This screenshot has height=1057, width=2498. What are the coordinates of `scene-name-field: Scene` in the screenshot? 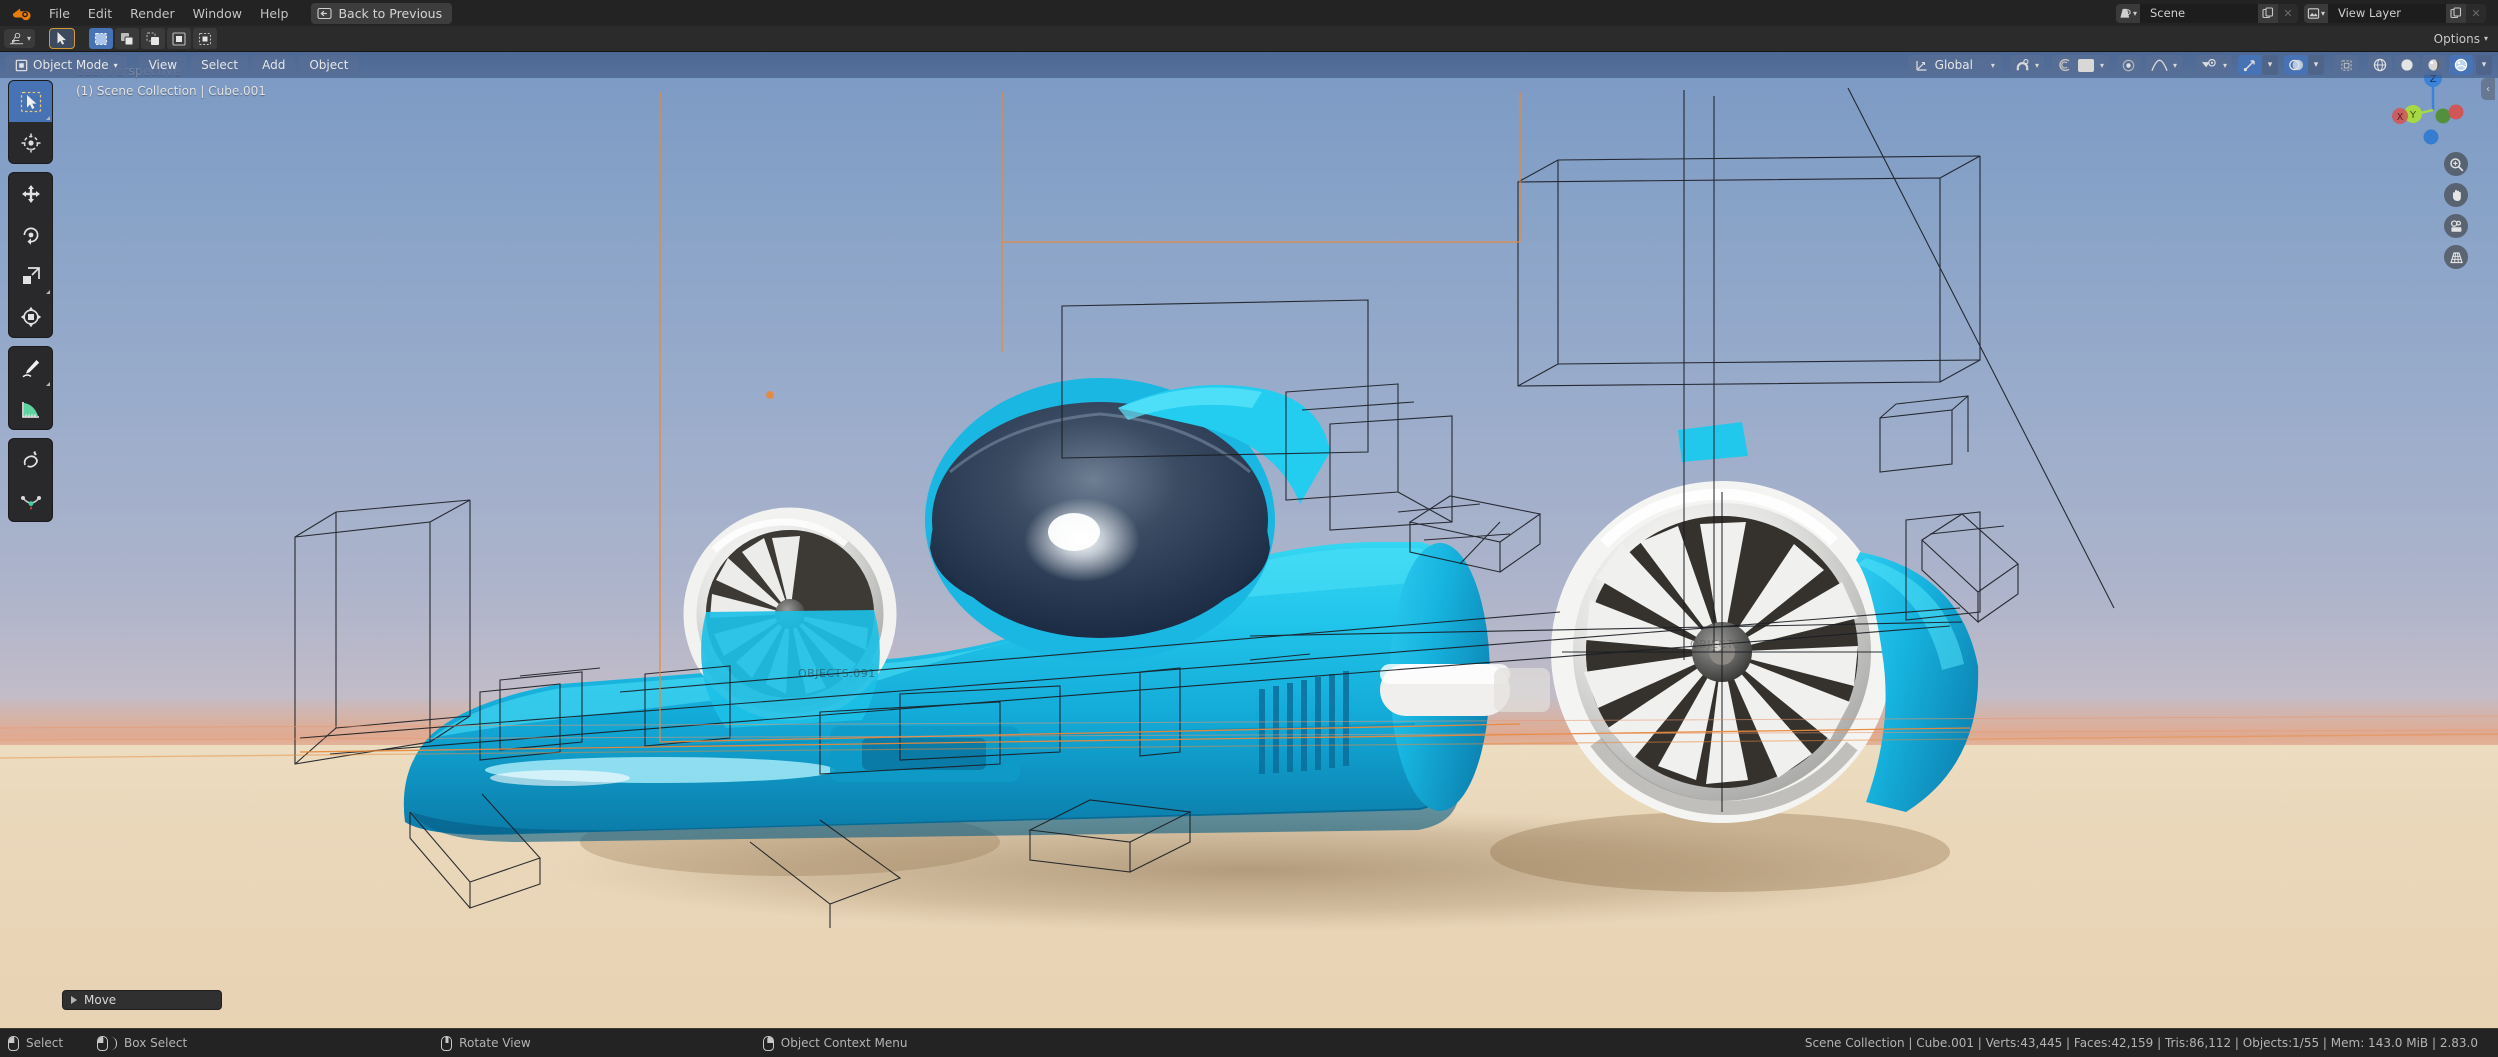 It's located at (2199, 13).